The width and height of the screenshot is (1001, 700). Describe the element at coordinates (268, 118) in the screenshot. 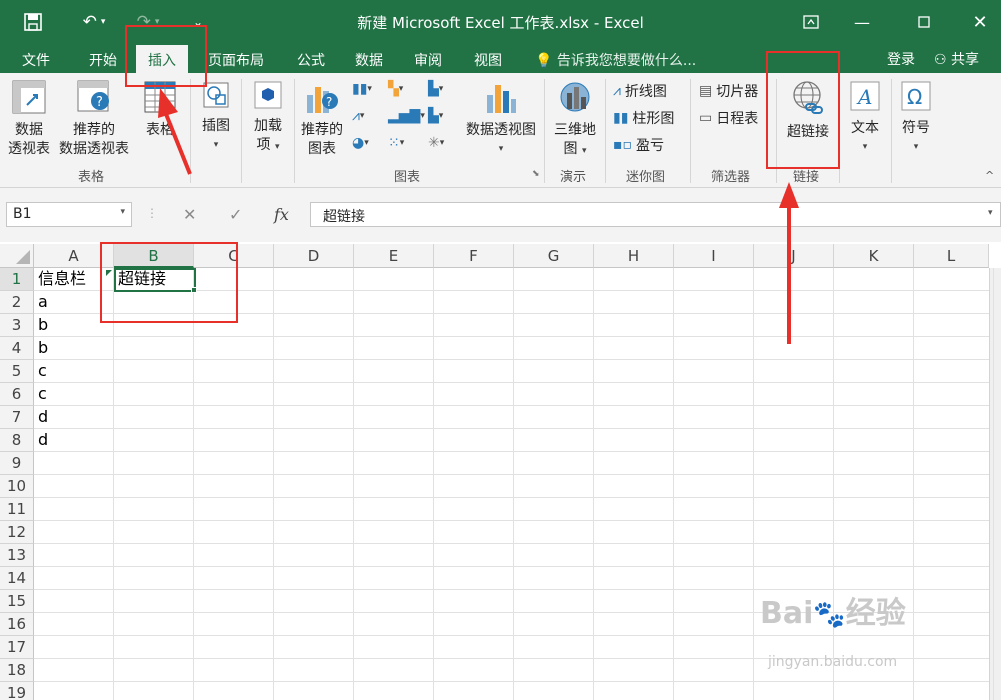

I see `addins-button: 加载 项 ▾` at that location.